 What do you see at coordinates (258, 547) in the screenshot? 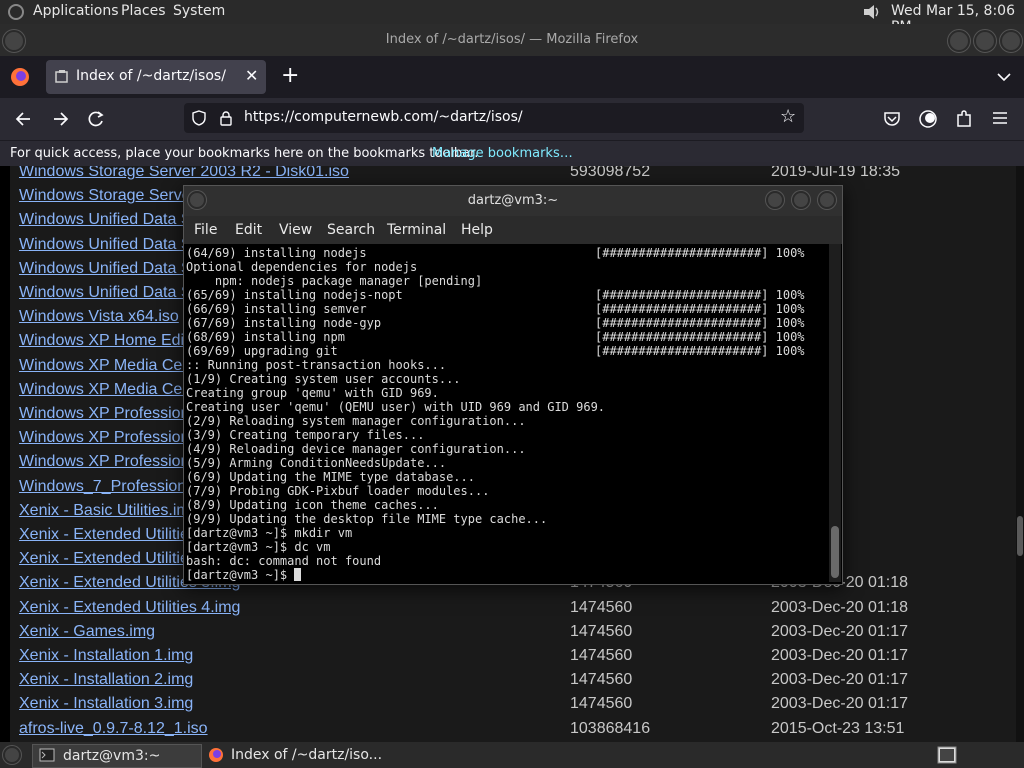
I see `terminal-line-text: [dartz@vm3 ~]$ dc vm` at bounding box center [258, 547].